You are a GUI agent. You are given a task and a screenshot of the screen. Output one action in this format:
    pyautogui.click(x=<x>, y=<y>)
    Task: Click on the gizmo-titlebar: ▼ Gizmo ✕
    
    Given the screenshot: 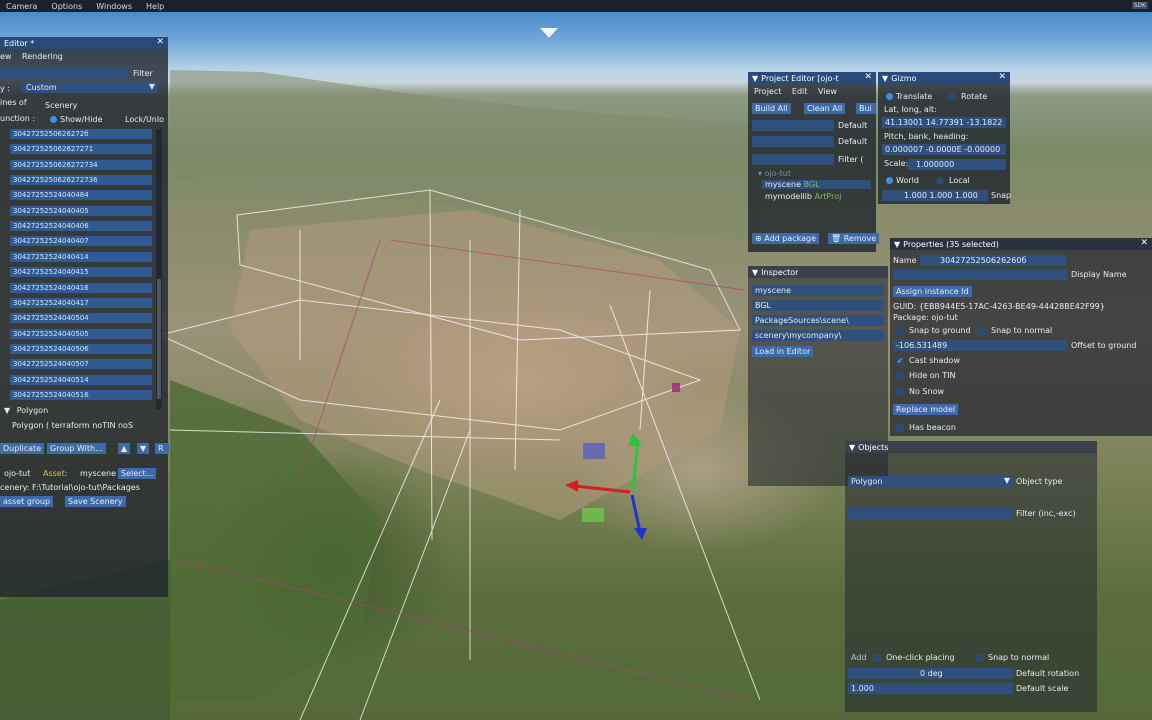 What is the action you would take?
    pyautogui.click(x=944, y=78)
    